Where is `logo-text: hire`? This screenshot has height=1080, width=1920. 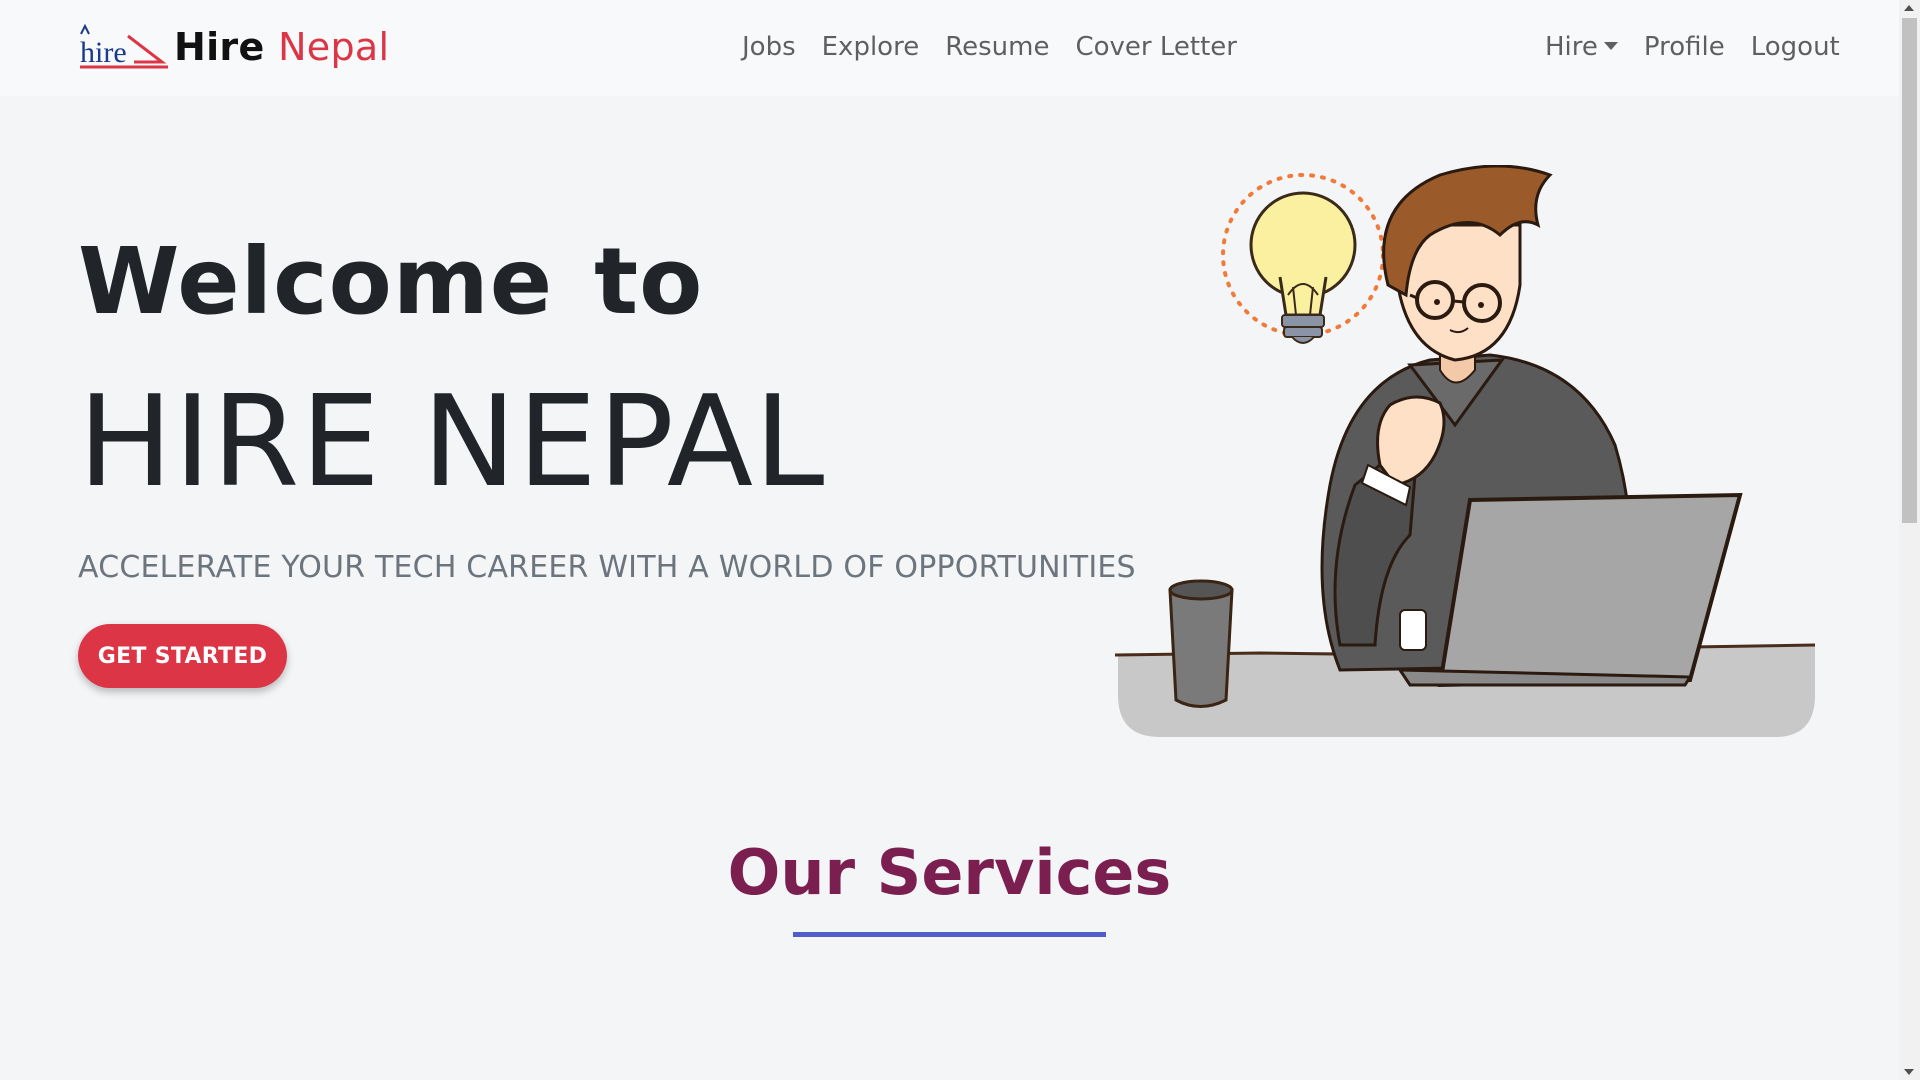
logo-text: hire is located at coordinates (103, 52).